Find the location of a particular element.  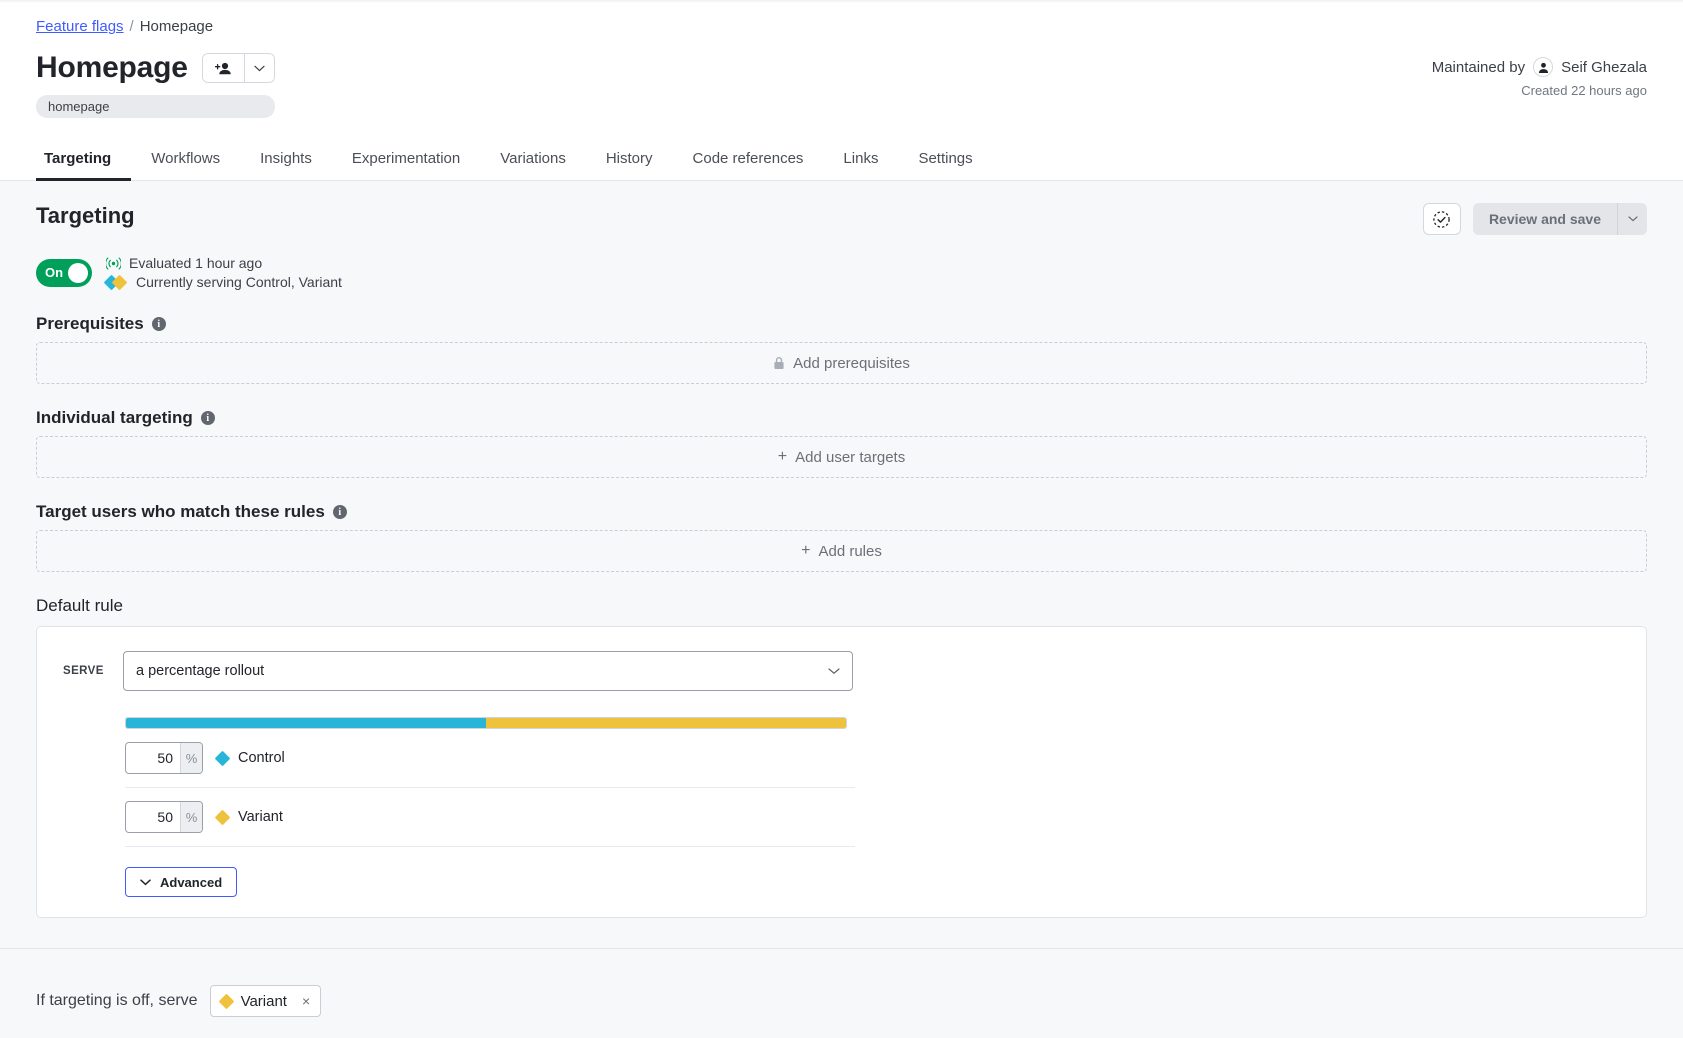

targeting-header-row: Targeting Review and save is located at coordinates (841, 219).